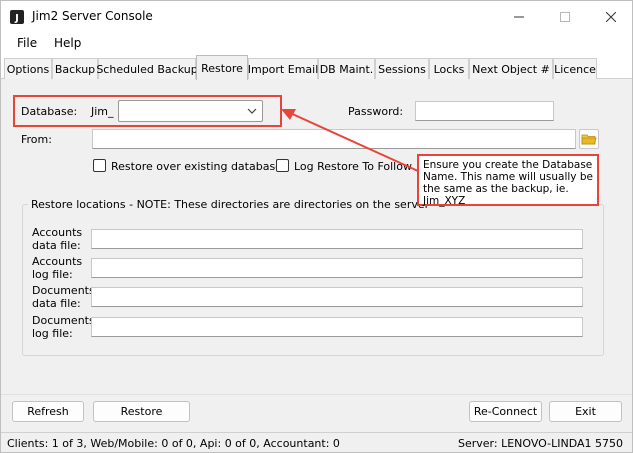 This screenshot has width=633, height=453. I want to click on accounts-log-label: Accounts log file:, so click(57, 268).